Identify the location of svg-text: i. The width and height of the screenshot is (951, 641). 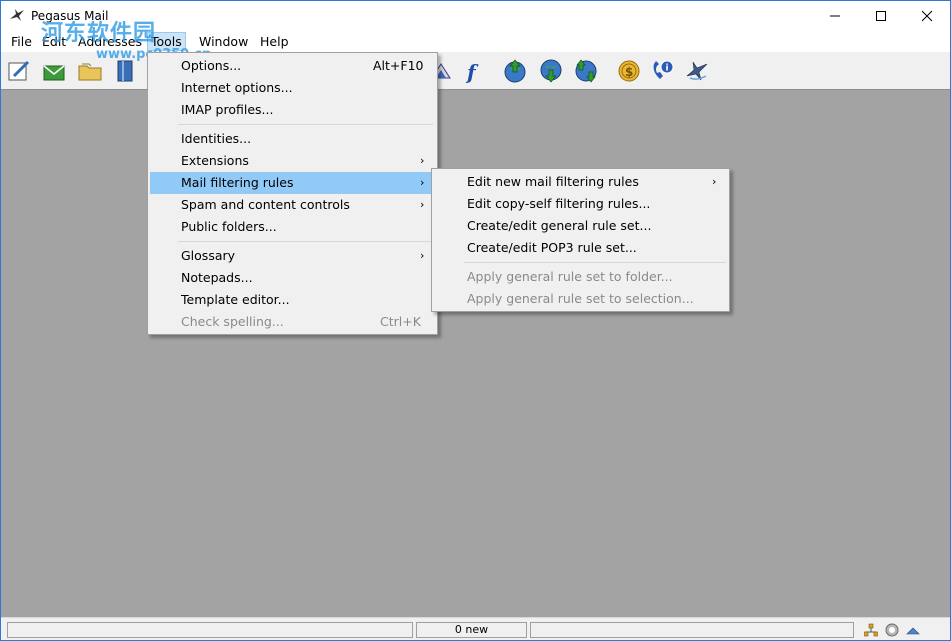
(667, 69).